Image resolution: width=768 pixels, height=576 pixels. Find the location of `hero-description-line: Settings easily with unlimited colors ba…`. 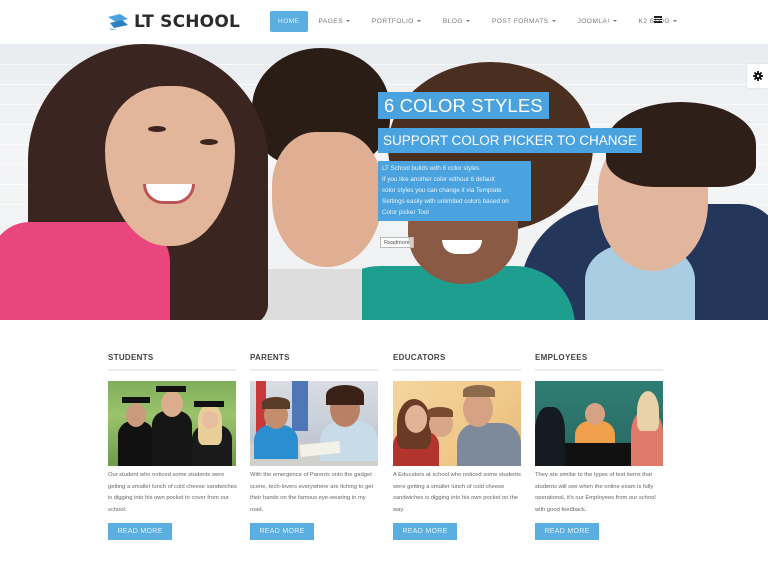

hero-description-line: Settings easily with unlimited colors ba… is located at coordinates (445, 201).